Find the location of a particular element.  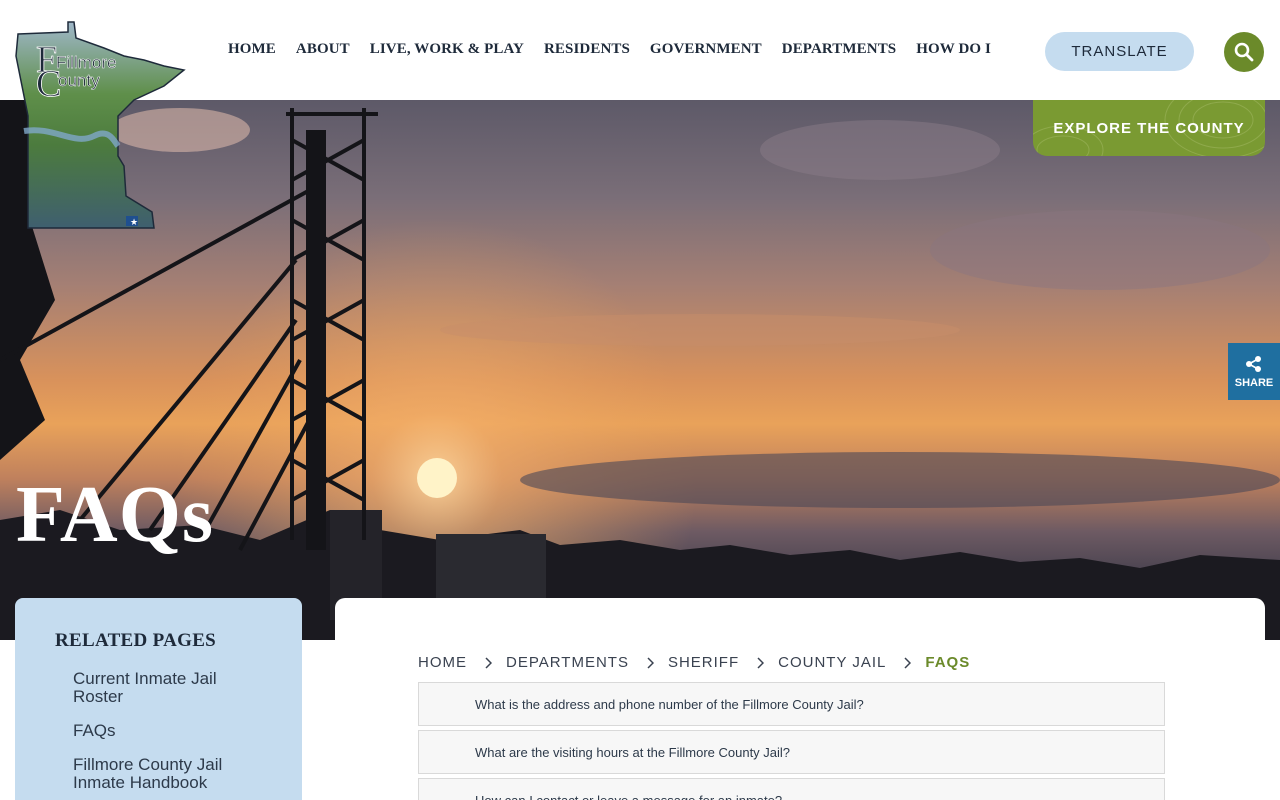

search-button is located at coordinates (1244, 52).